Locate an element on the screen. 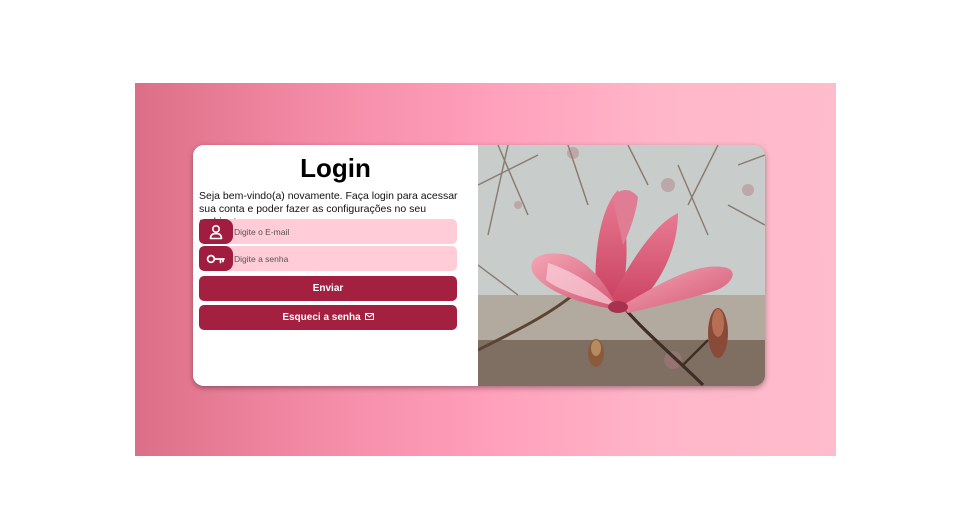  email-input is located at coordinates (338, 231).